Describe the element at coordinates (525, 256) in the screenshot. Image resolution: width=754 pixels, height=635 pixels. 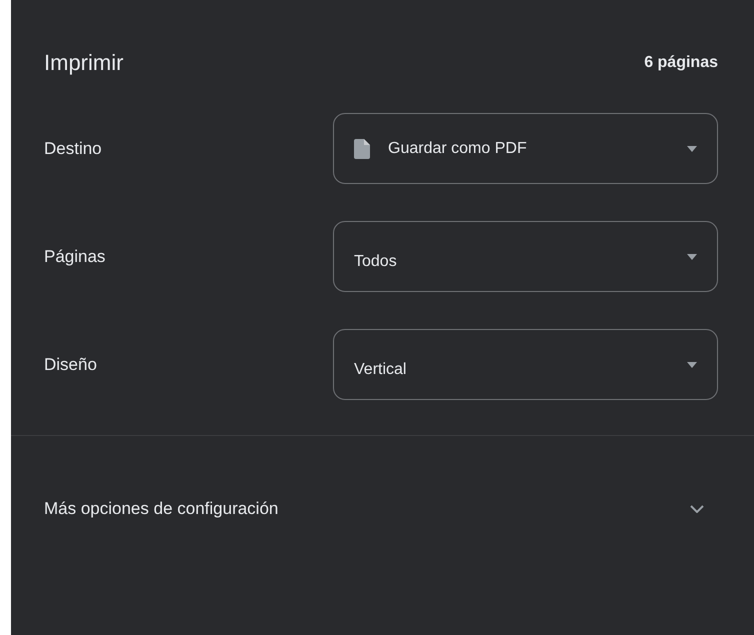
I see `dropdown-select: Todos` at that location.